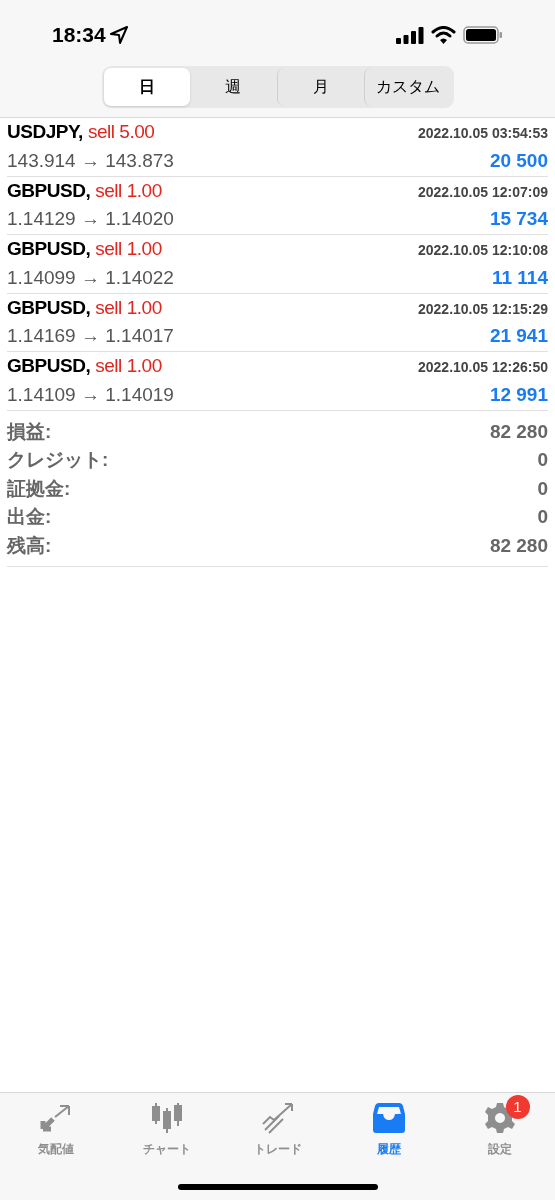 The height and width of the screenshot is (1200, 555). Describe the element at coordinates (146, 87) in the screenshot. I see `period-tab: 日` at that location.